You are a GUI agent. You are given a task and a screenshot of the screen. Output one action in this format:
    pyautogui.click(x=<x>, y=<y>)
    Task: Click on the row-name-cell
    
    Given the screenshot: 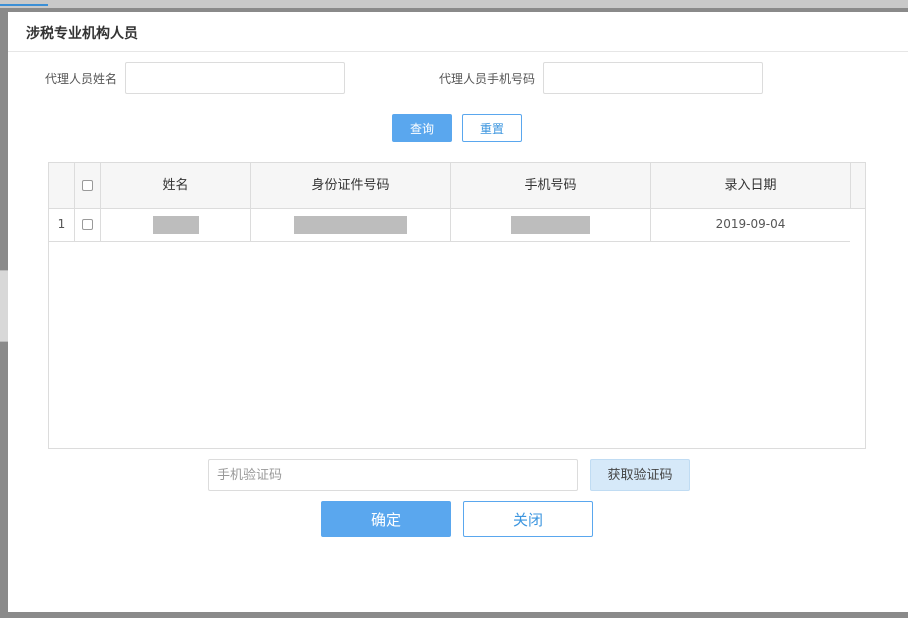 What is the action you would take?
    pyautogui.click(x=176, y=224)
    